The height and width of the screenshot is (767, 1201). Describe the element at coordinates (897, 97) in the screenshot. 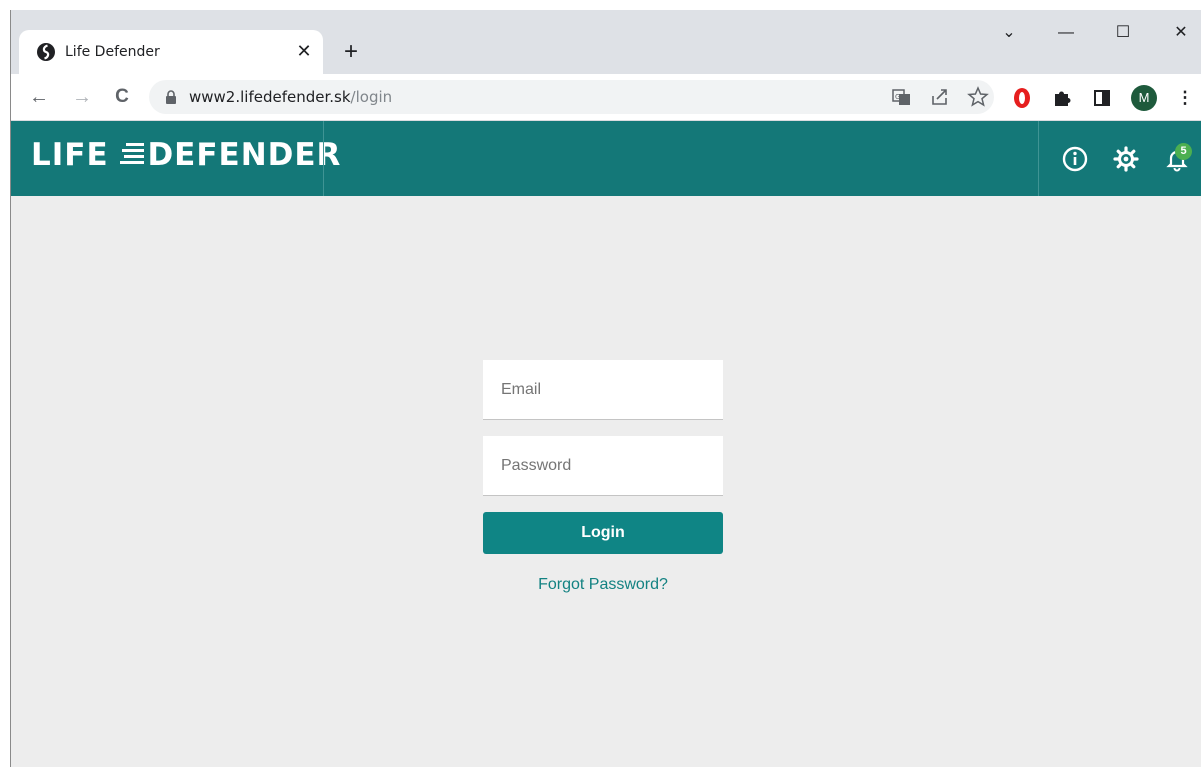

I see `svg-text: G` at that location.